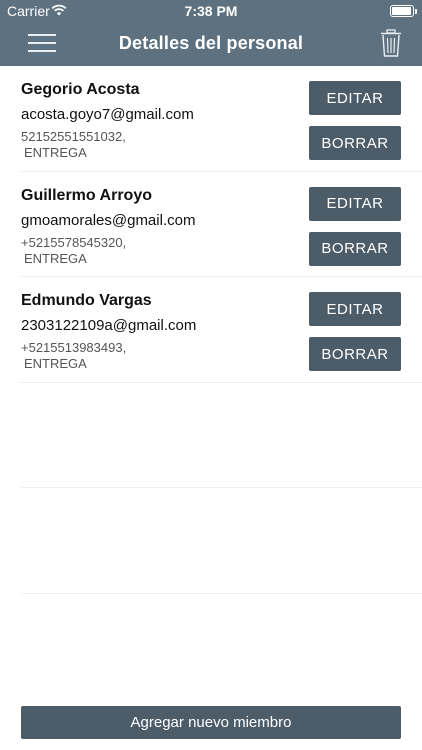  I want to click on status-time: 7:38 PM, so click(211, 11).